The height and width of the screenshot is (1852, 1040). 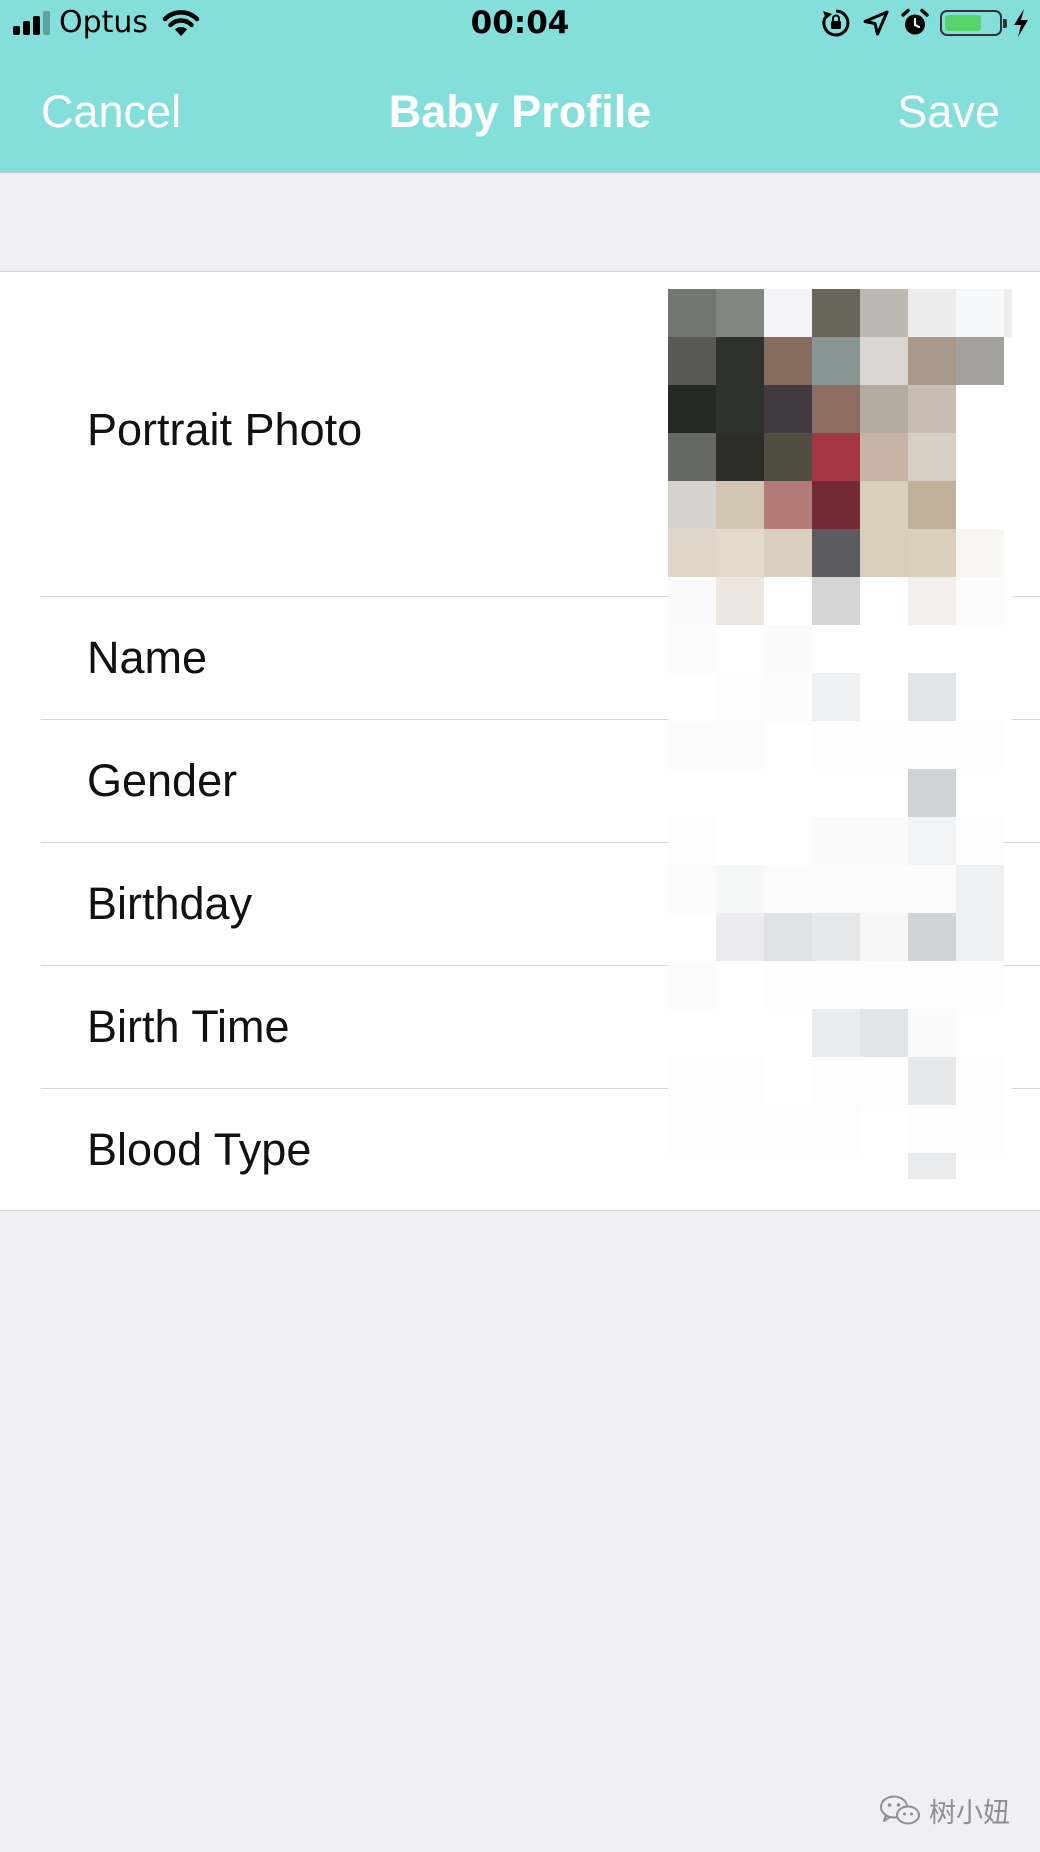 What do you see at coordinates (973, 23) in the screenshot?
I see `battery-icon` at bounding box center [973, 23].